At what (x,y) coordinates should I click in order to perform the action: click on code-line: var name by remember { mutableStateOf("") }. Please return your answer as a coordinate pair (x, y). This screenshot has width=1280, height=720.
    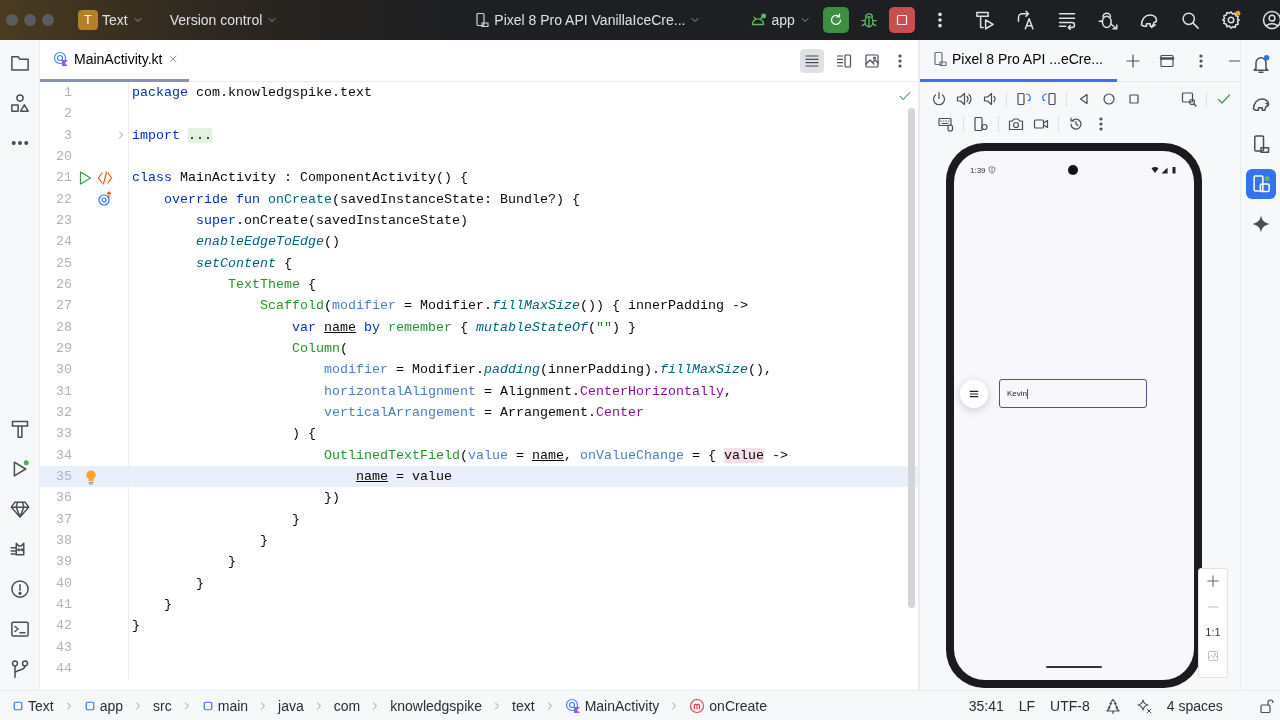
    Looking at the image, I should click on (463, 327).